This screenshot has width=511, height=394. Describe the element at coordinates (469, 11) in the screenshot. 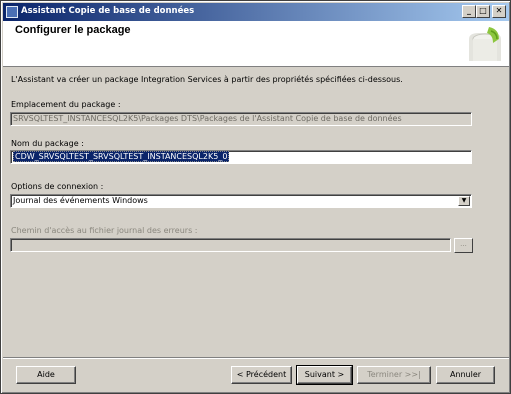

I see `minimize-button: _` at that location.